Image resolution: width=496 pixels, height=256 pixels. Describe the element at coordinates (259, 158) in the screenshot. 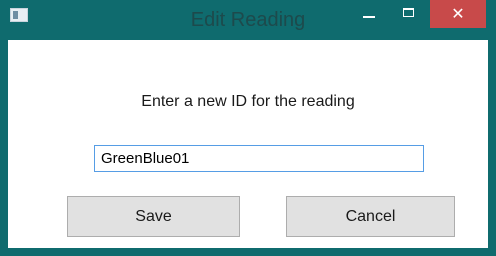

I see `reading-id-input` at that location.